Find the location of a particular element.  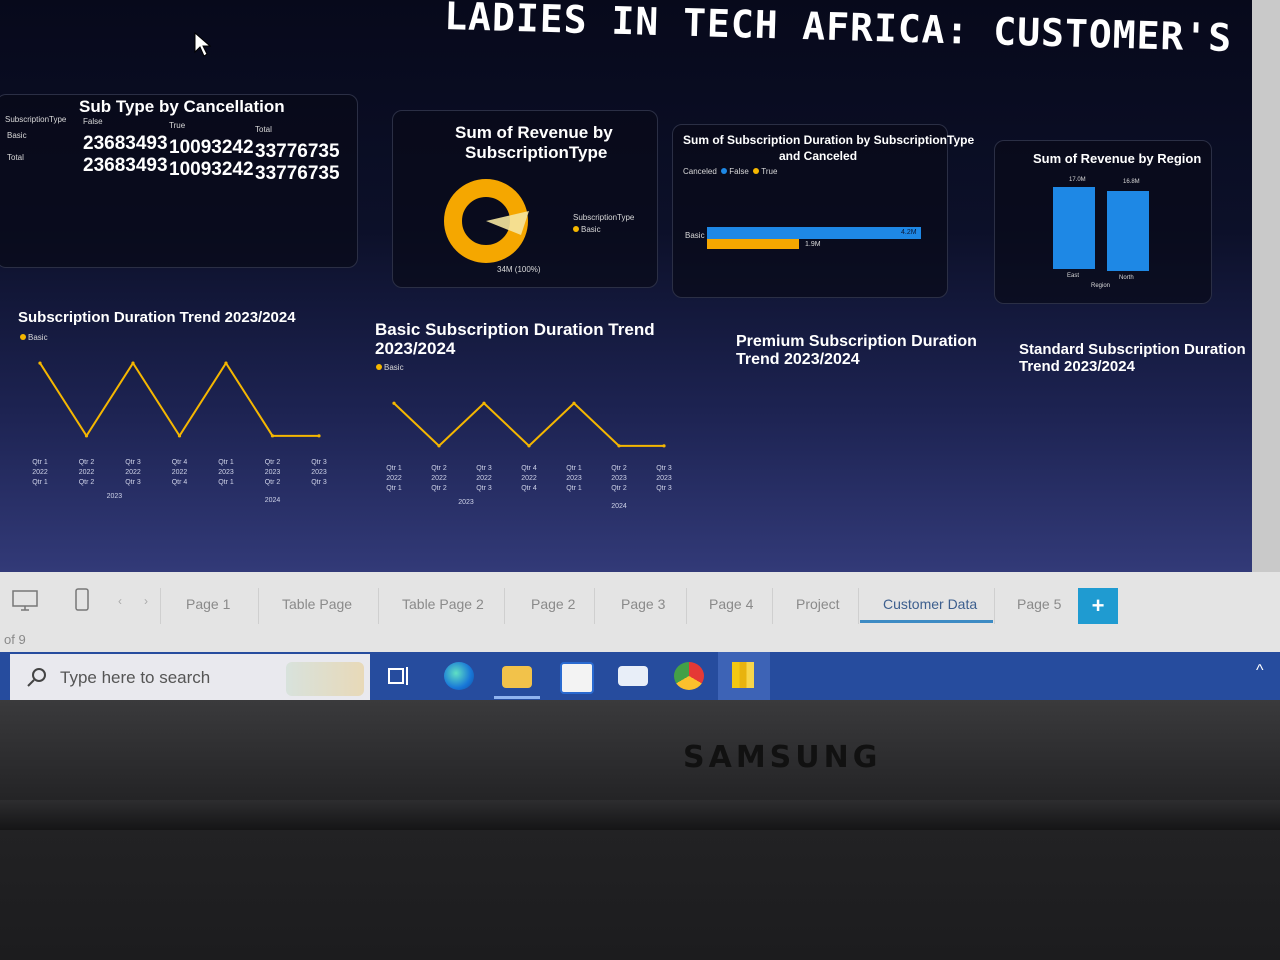

power-bi-button is located at coordinates (744, 676).